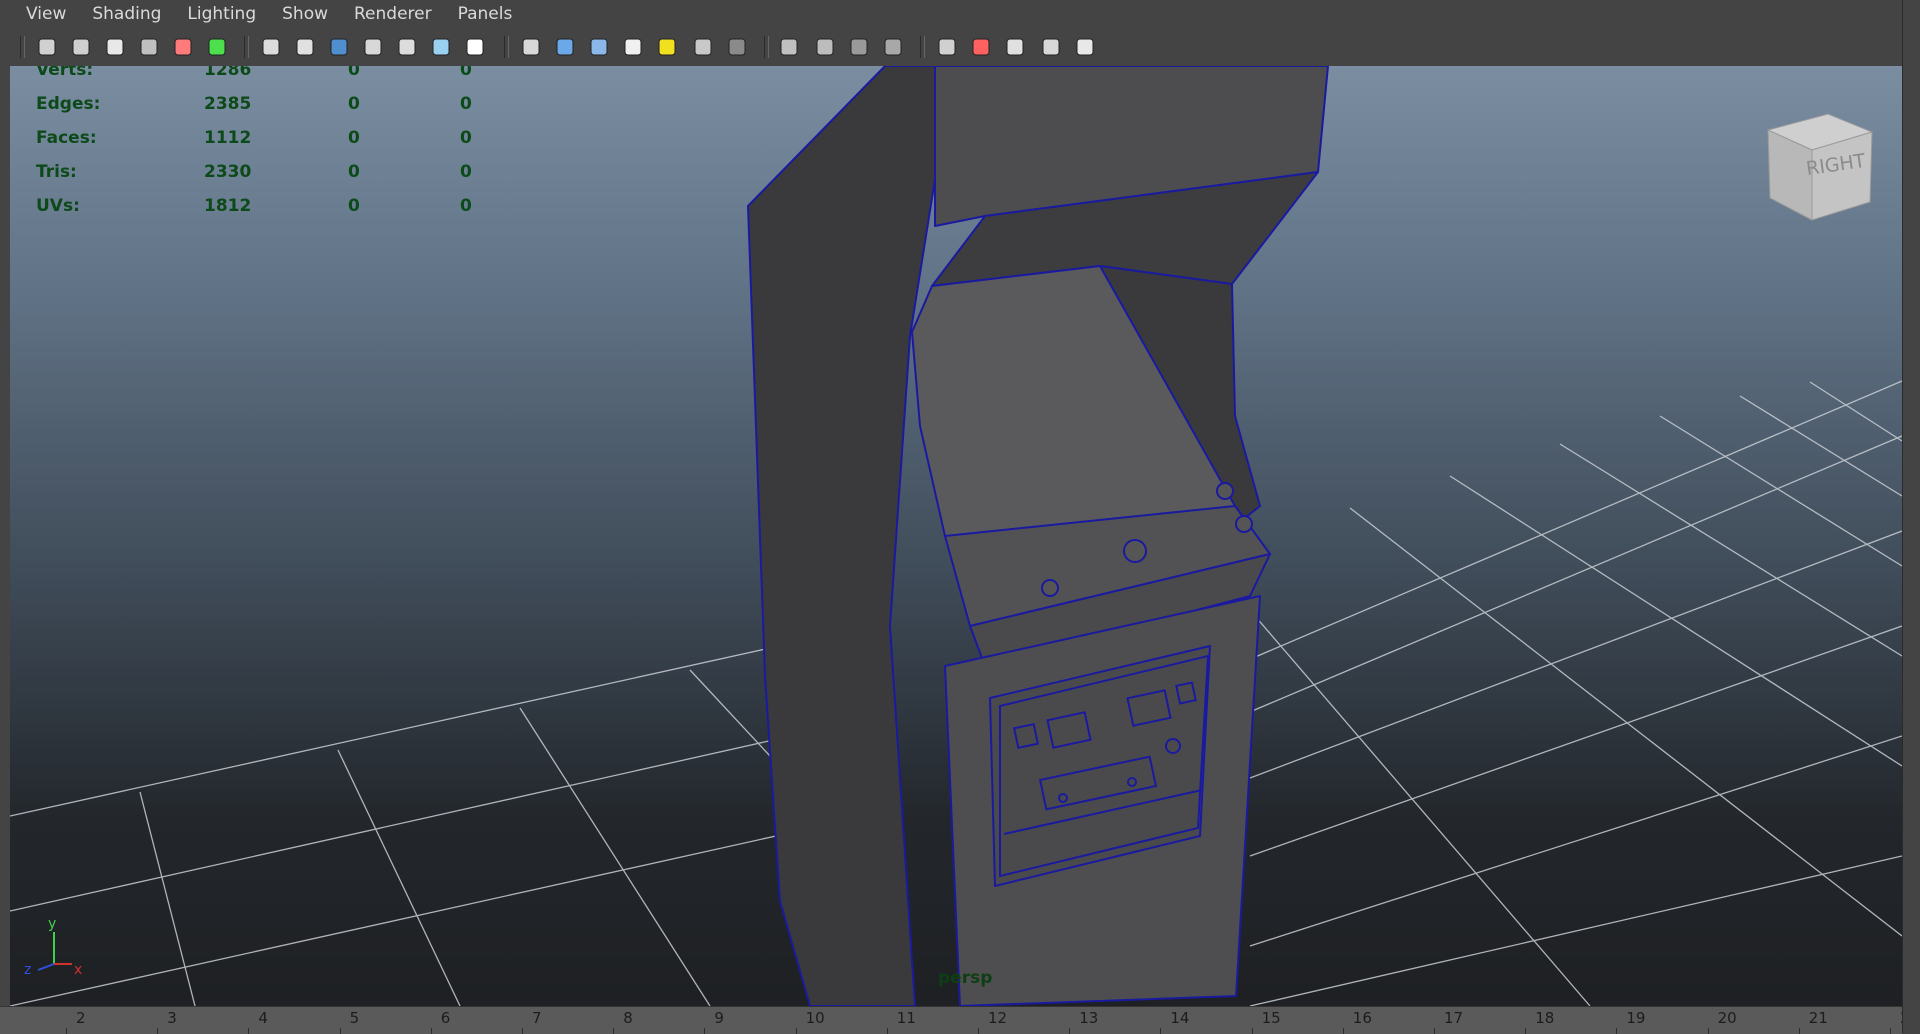 This screenshot has height=1034, width=1920. What do you see at coordinates (1636, 1018) in the screenshot?
I see `timeline-tick-label: 19` at bounding box center [1636, 1018].